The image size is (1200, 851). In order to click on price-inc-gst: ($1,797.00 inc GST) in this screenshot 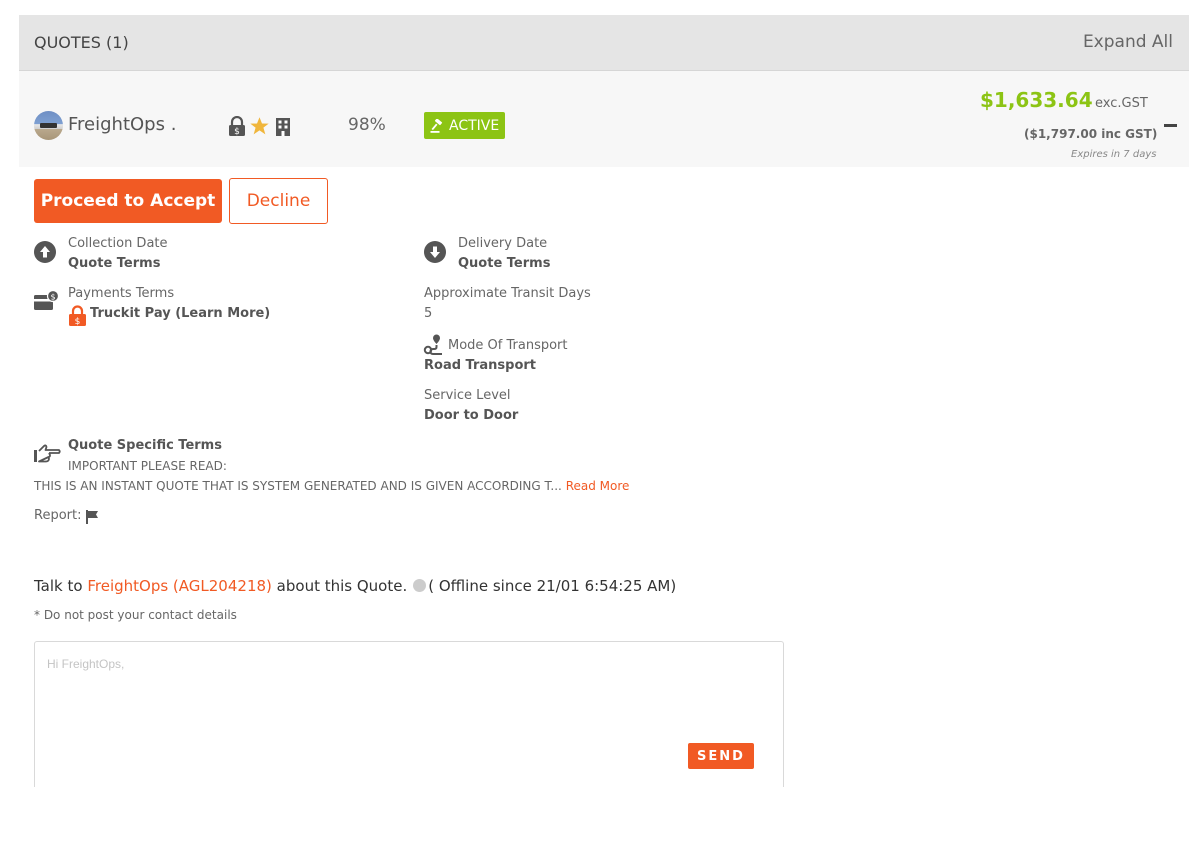, I will do `click(1091, 134)`.